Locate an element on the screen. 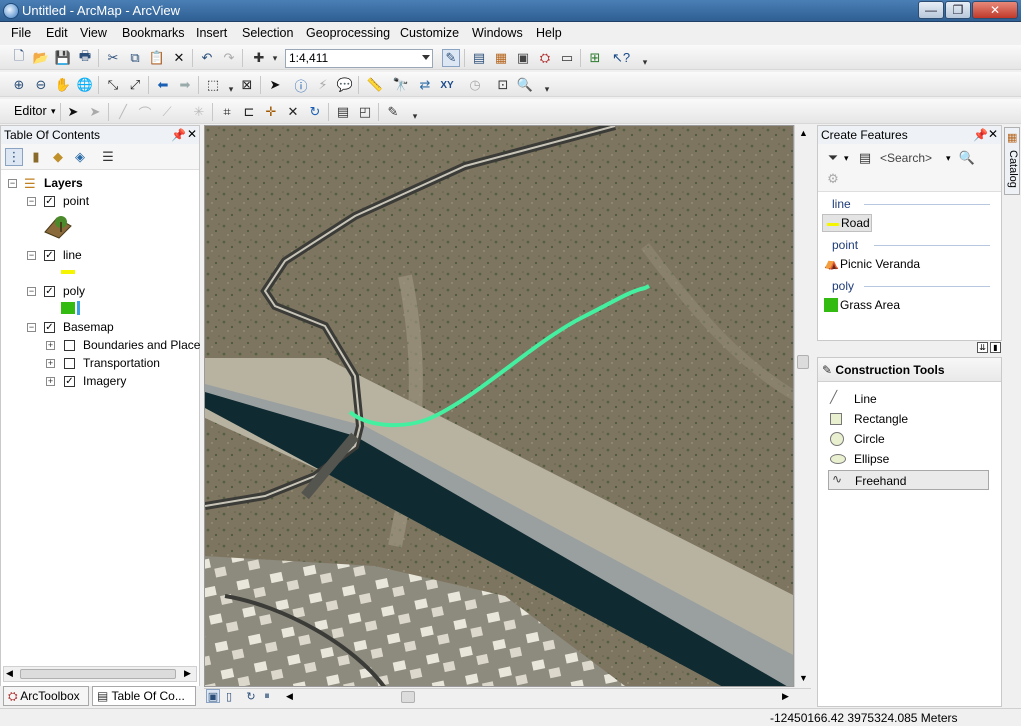 The width and height of the screenshot is (1021, 726). filter-templates-icon: ⏷ is located at coordinates (833, 158).